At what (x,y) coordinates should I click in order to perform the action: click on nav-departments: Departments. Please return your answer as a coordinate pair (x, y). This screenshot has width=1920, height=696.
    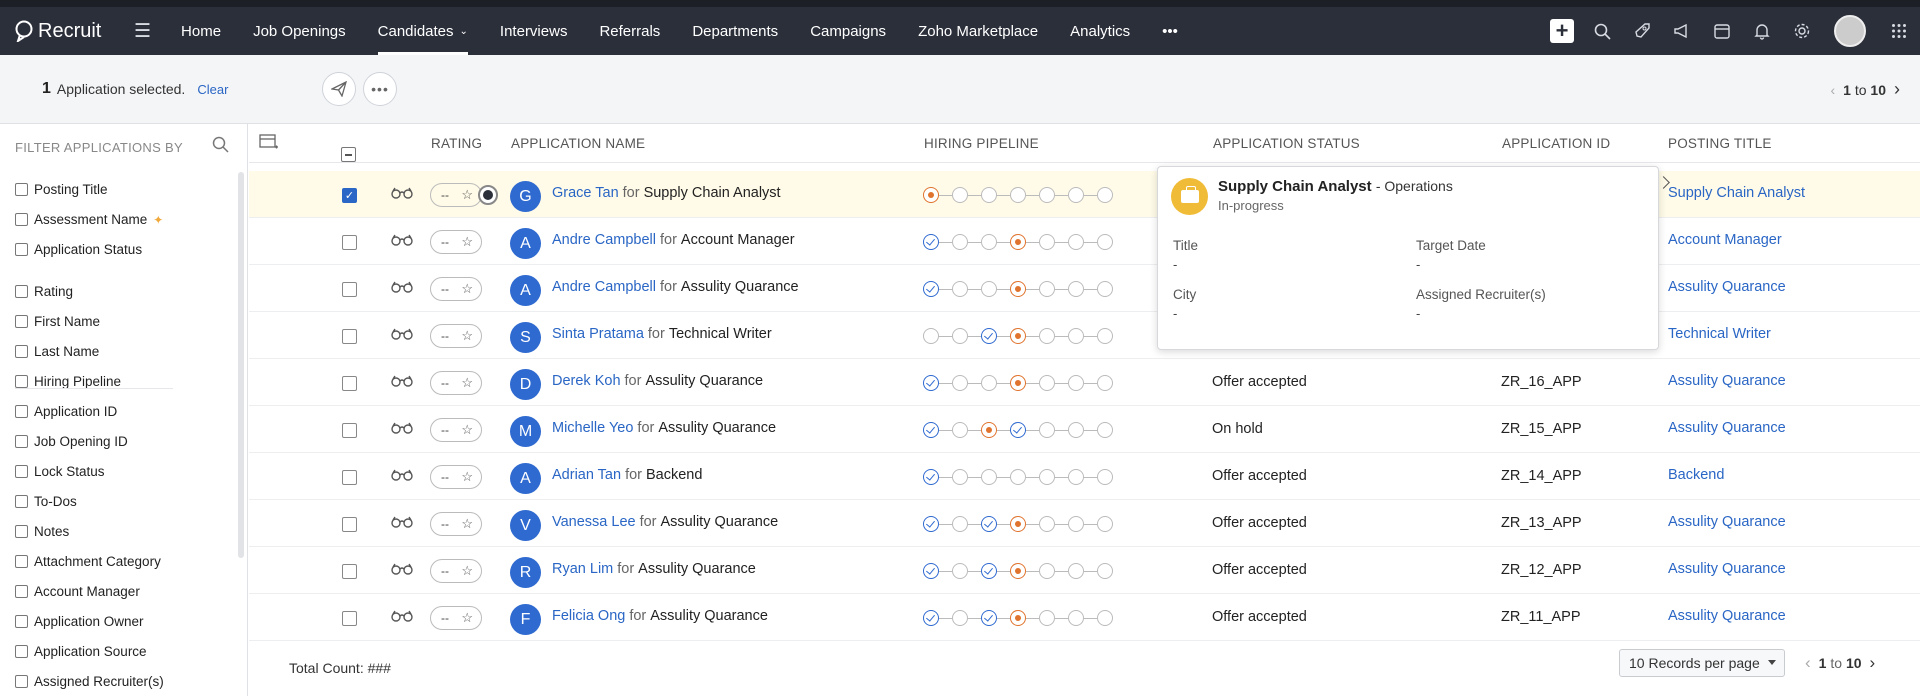
    Looking at the image, I should click on (735, 31).